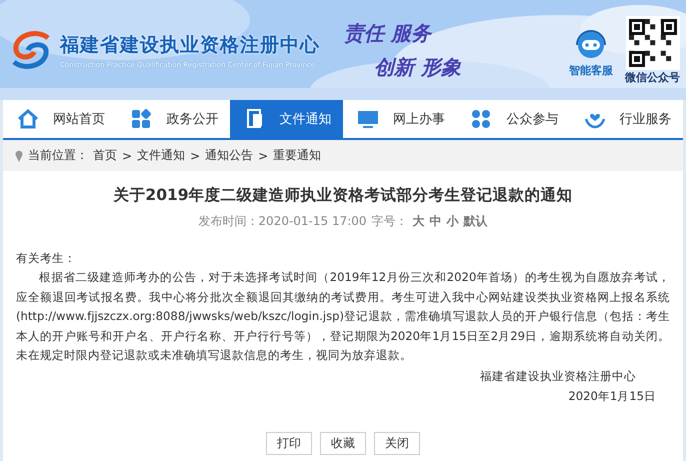 The height and width of the screenshot is (461, 686). Describe the element at coordinates (612, 396) in the screenshot. I see `article-date: 2020年1月15日` at that location.